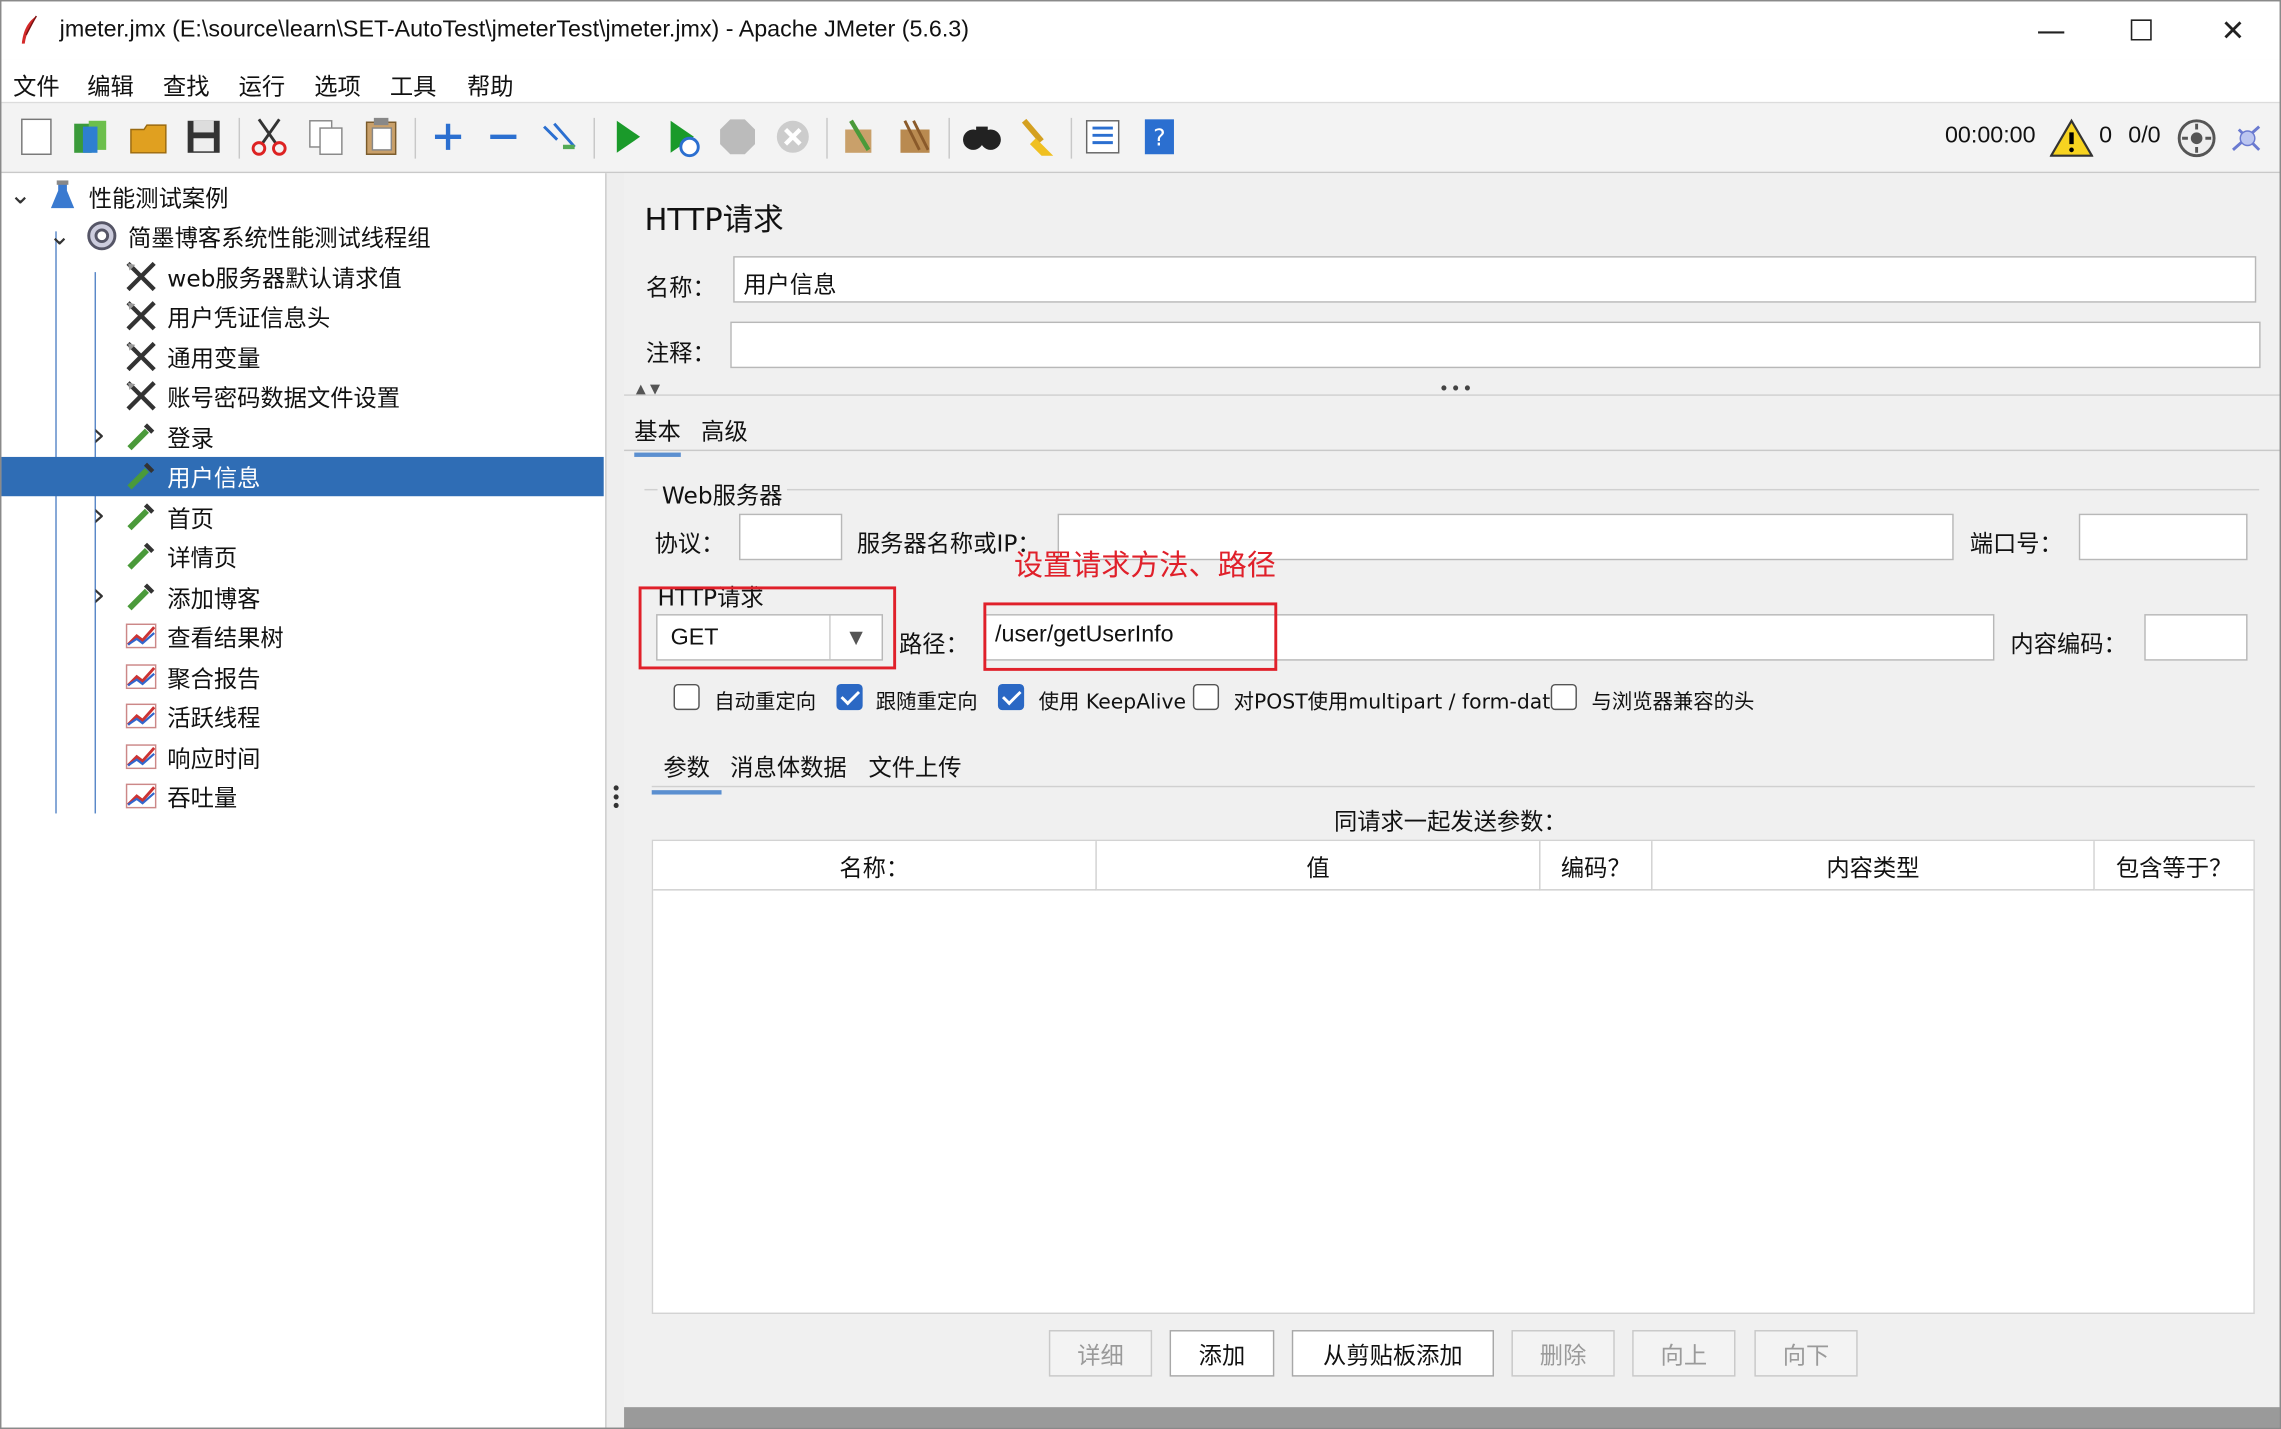 This screenshot has width=2281, height=1429. What do you see at coordinates (559, 137) in the screenshot?
I see `toggle-icon` at bounding box center [559, 137].